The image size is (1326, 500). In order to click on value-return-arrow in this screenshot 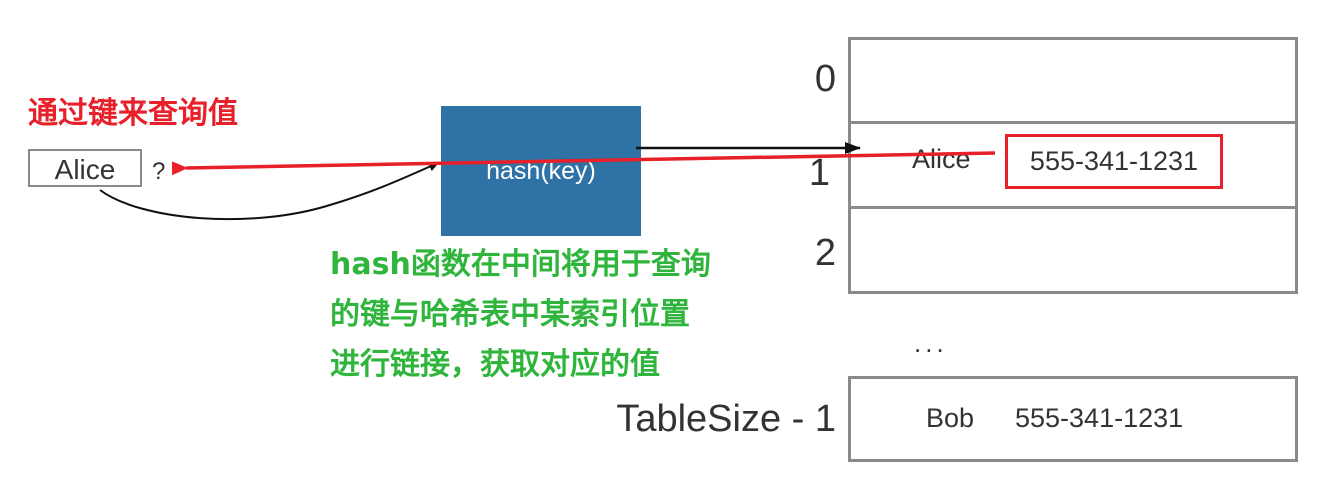, I will do `click(583, 163)`.